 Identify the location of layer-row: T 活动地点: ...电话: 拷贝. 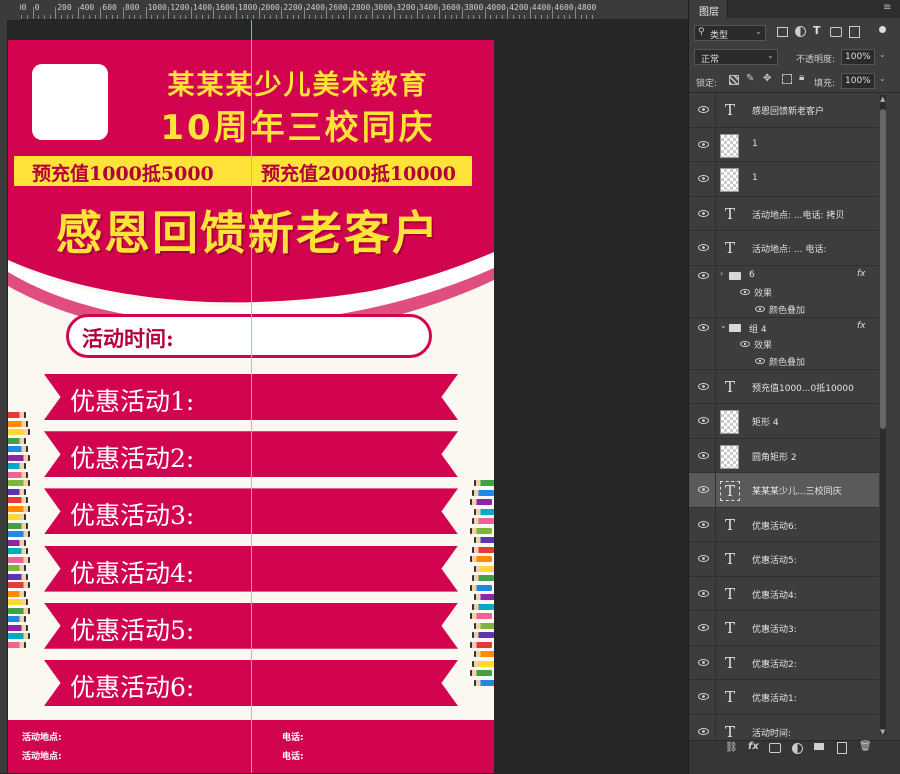
(784, 213).